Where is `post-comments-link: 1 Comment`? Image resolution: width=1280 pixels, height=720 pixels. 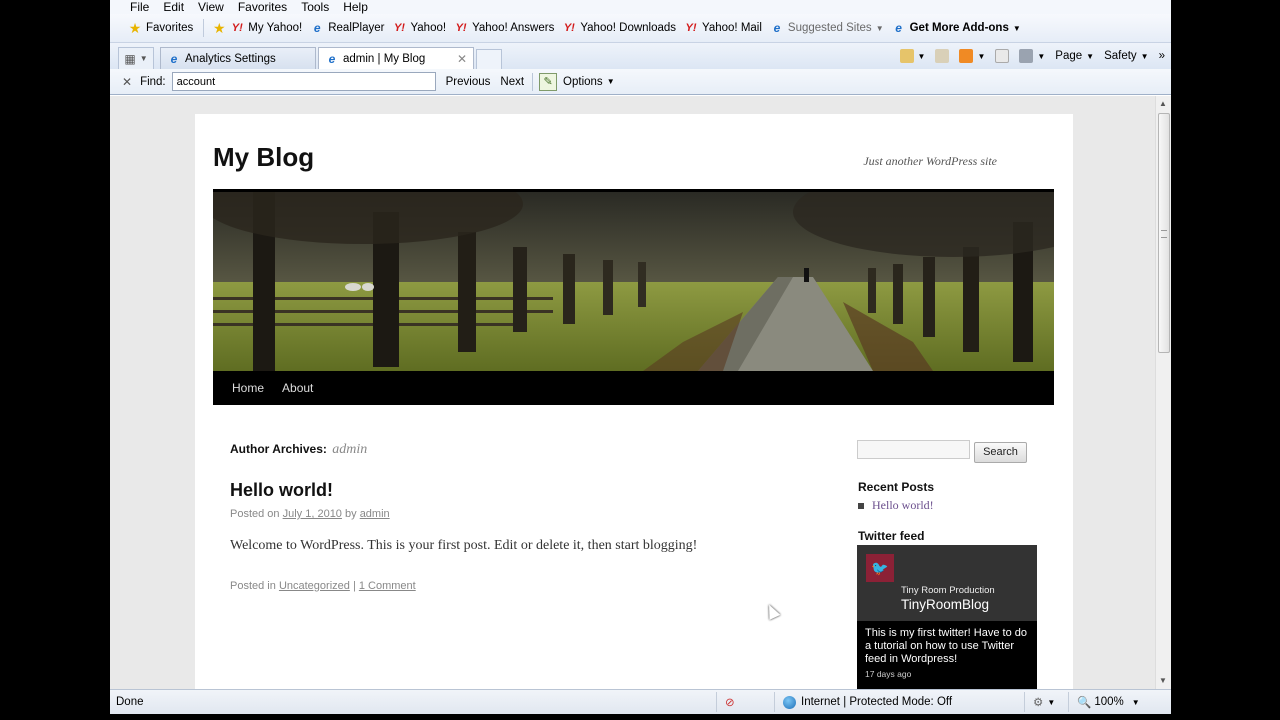
post-comments-link: 1 Comment is located at coordinates (387, 586).